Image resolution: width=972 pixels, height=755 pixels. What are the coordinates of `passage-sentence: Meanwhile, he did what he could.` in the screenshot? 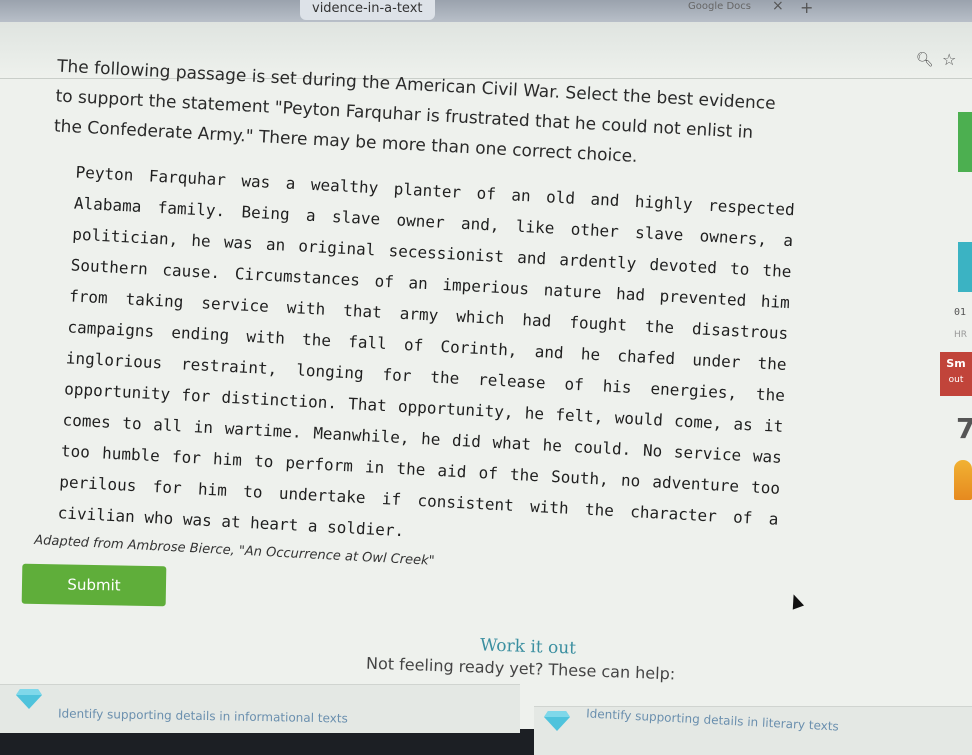 It's located at (472, 441).